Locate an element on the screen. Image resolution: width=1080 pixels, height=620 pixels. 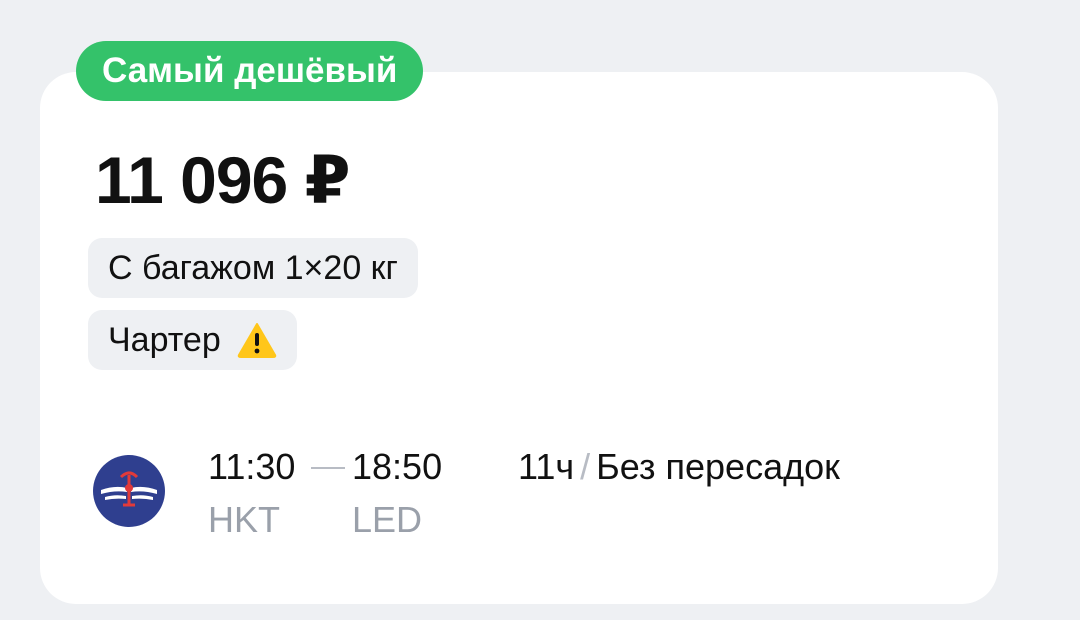
baggage-tag: С багажом 1×20 кг is located at coordinates (253, 268).